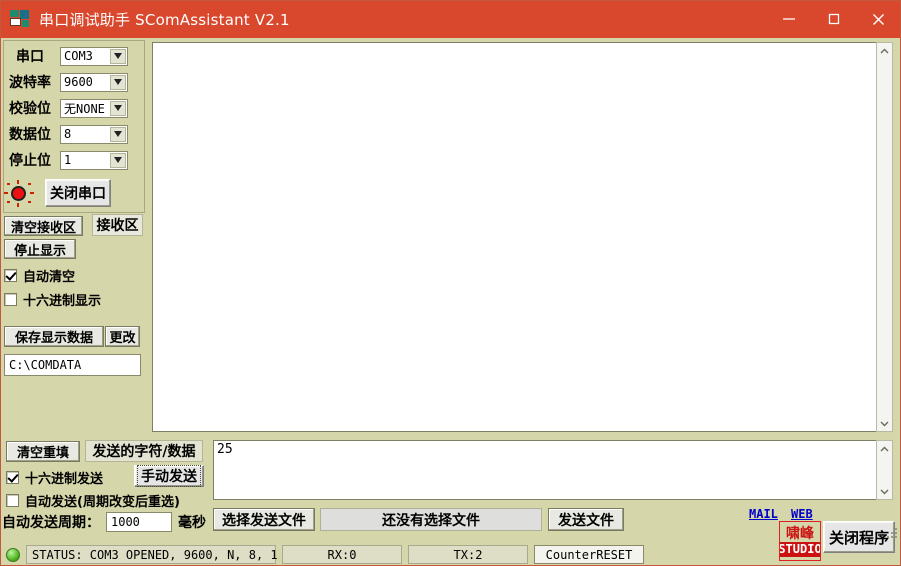  Describe the element at coordinates (64, 479) in the screenshot. I see `hex-send-label: 十六进制发送` at that location.